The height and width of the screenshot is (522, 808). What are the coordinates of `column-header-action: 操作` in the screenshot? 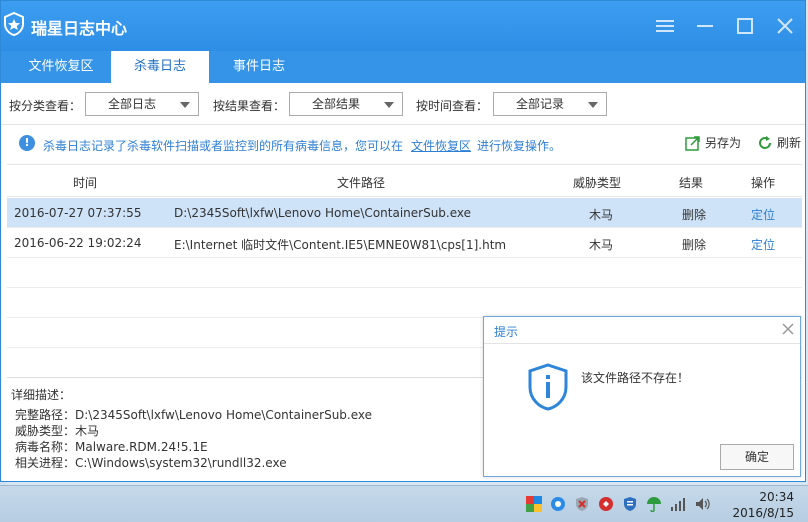 It's located at (763, 182).